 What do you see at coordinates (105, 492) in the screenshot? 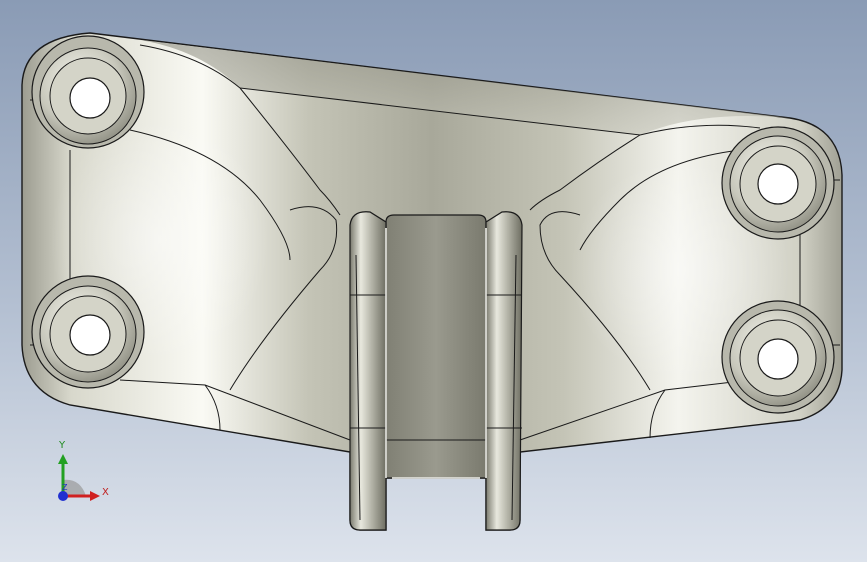
I see `x-axis-label: X` at bounding box center [105, 492].